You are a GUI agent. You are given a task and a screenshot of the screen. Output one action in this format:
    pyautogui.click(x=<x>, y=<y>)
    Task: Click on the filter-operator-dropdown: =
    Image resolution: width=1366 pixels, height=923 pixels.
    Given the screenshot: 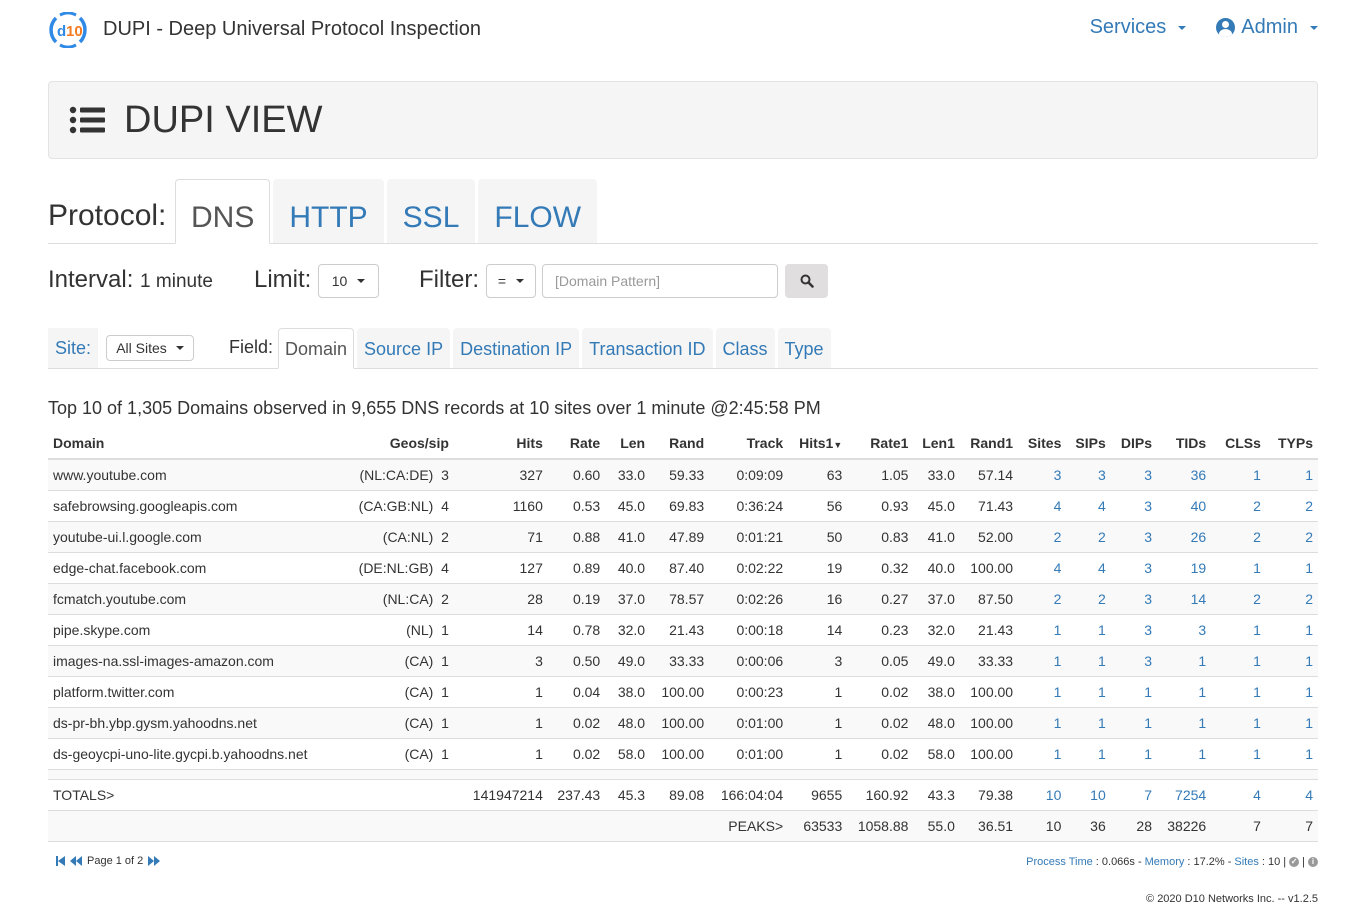 What is the action you would take?
    pyautogui.click(x=511, y=281)
    